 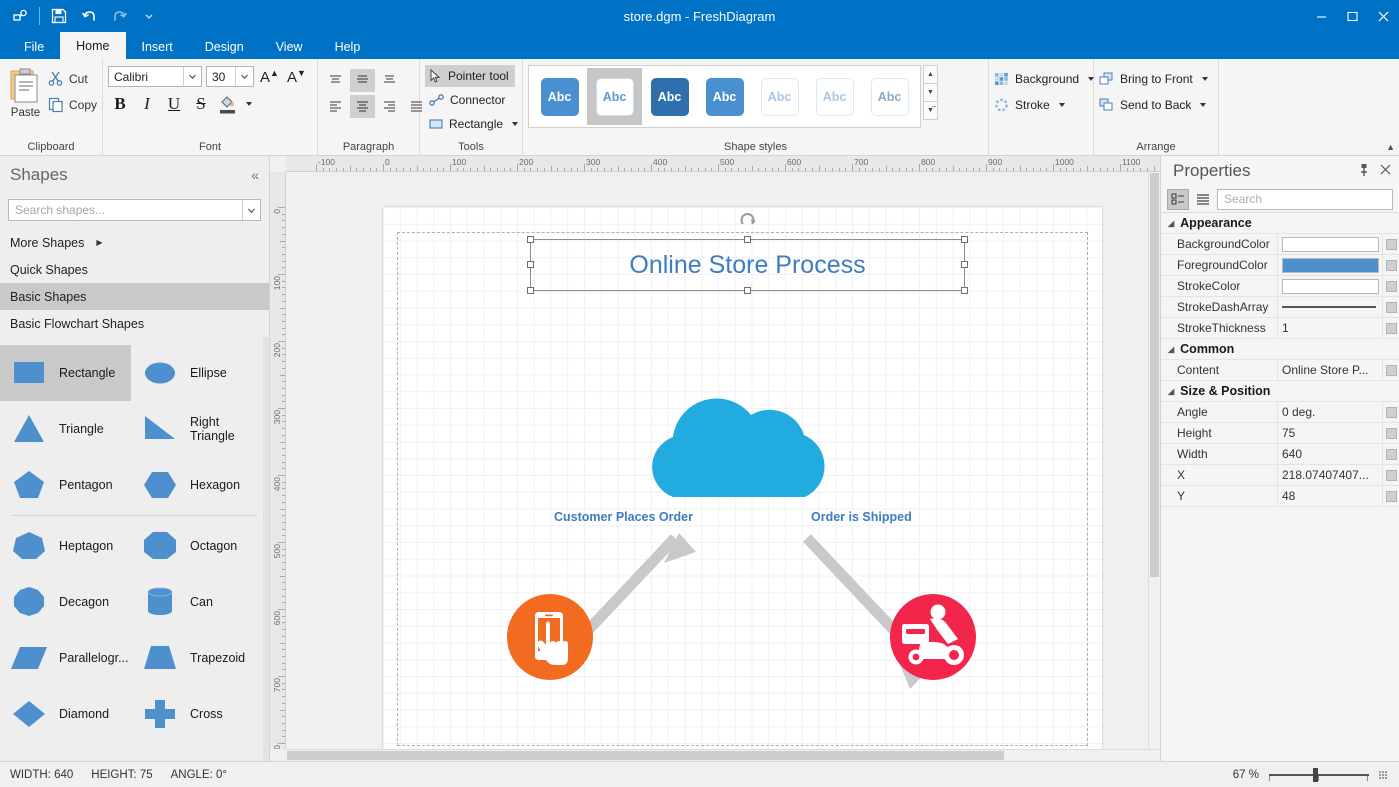 I want to click on align-left-button, so click(x=335, y=106).